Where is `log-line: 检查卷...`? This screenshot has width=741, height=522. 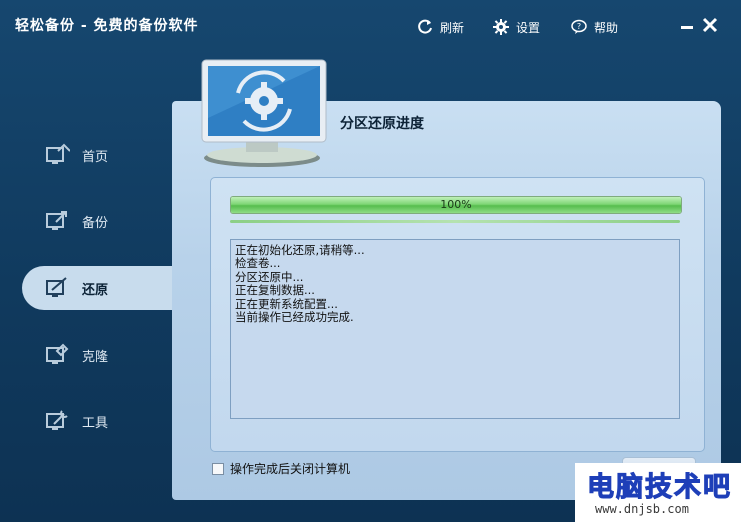
log-line: 检查卷... is located at coordinates (258, 263).